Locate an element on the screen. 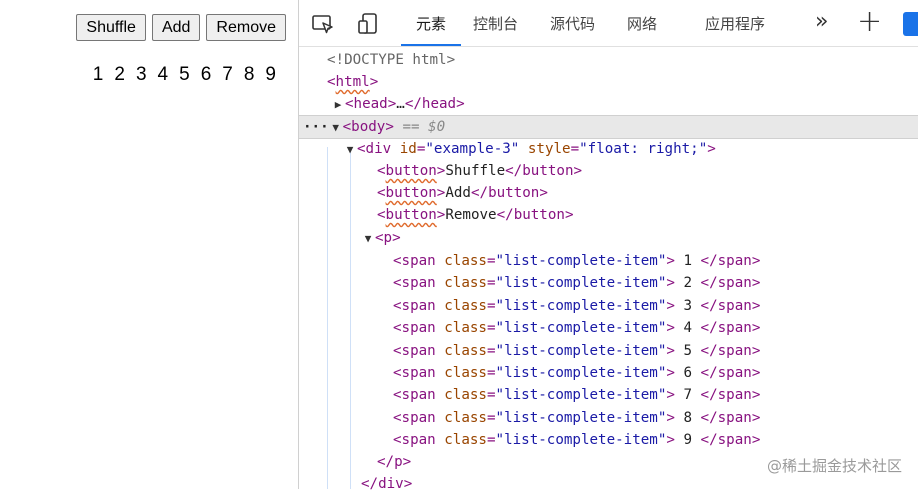 This screenshot has width=918, height=495. overflow-badge-icon is located at coordinates (910, 24).